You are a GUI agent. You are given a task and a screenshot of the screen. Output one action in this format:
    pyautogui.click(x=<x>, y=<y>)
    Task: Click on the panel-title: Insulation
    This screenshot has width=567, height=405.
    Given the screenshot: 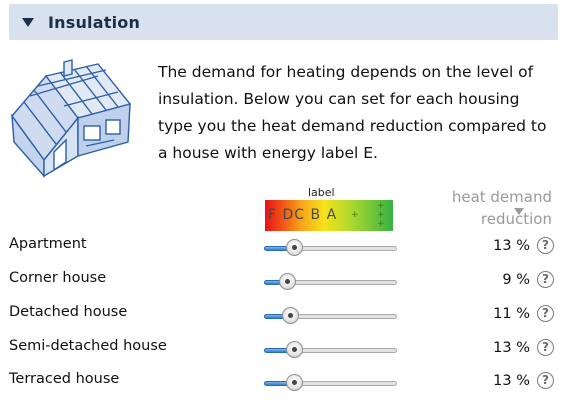 What is the action you would take?
    pyautogui.click(x=94, y=22)
    